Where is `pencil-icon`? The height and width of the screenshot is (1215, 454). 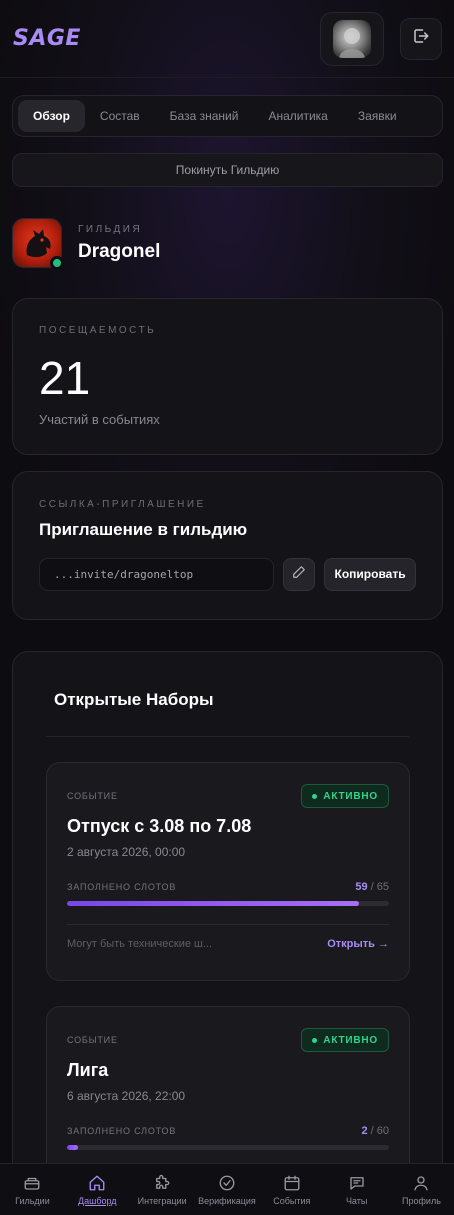
pencil-icon is located at coordinates (299, 574).